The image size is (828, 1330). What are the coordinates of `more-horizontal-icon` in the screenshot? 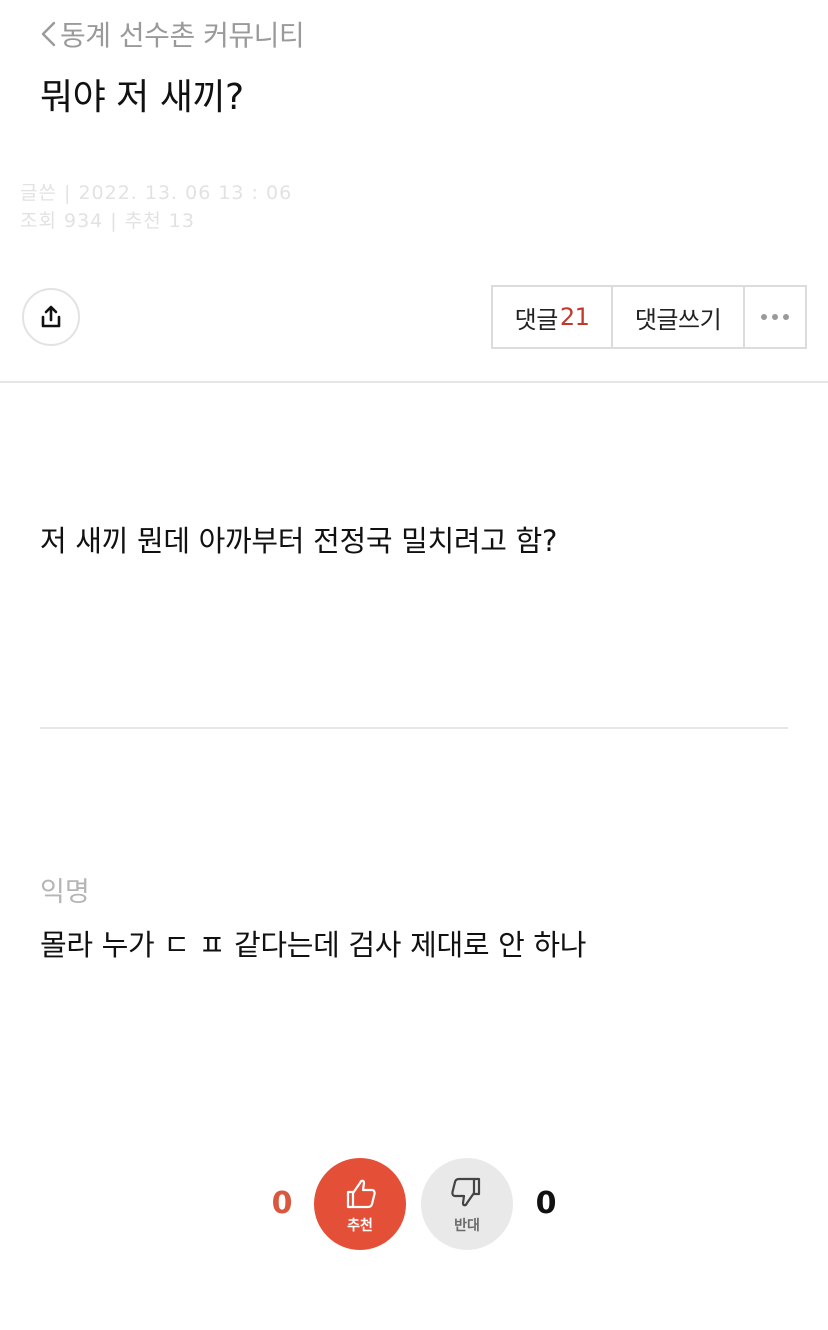 It's located at (775, 317).